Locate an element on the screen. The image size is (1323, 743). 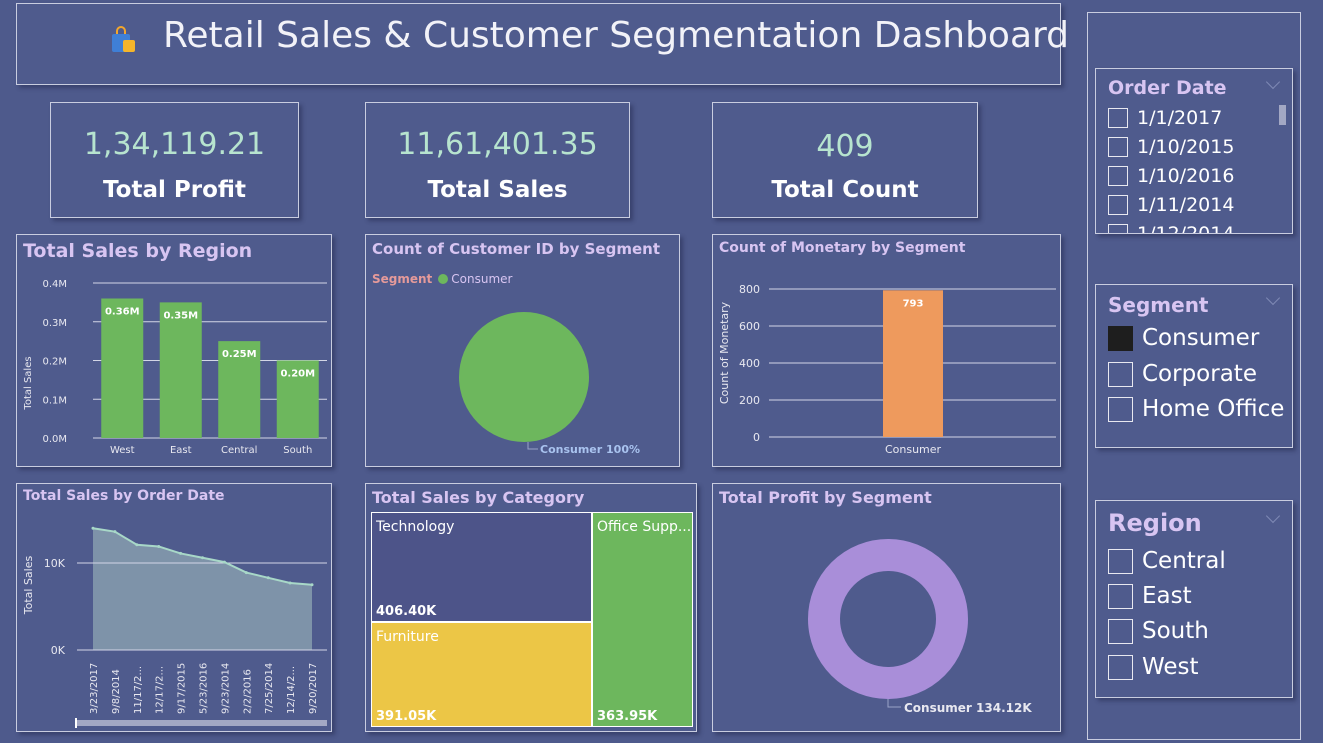
treemap-tile-office-supplies: Office Supp... 363.95K is located at coordinates (642, 619).